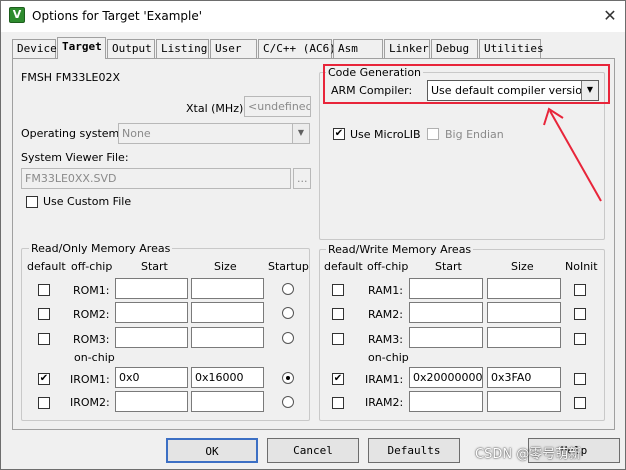 Image resolution: width=626 pixels, height=470 pixels. I want to click on iram2-label: IRAM2:, so click(384, 402).